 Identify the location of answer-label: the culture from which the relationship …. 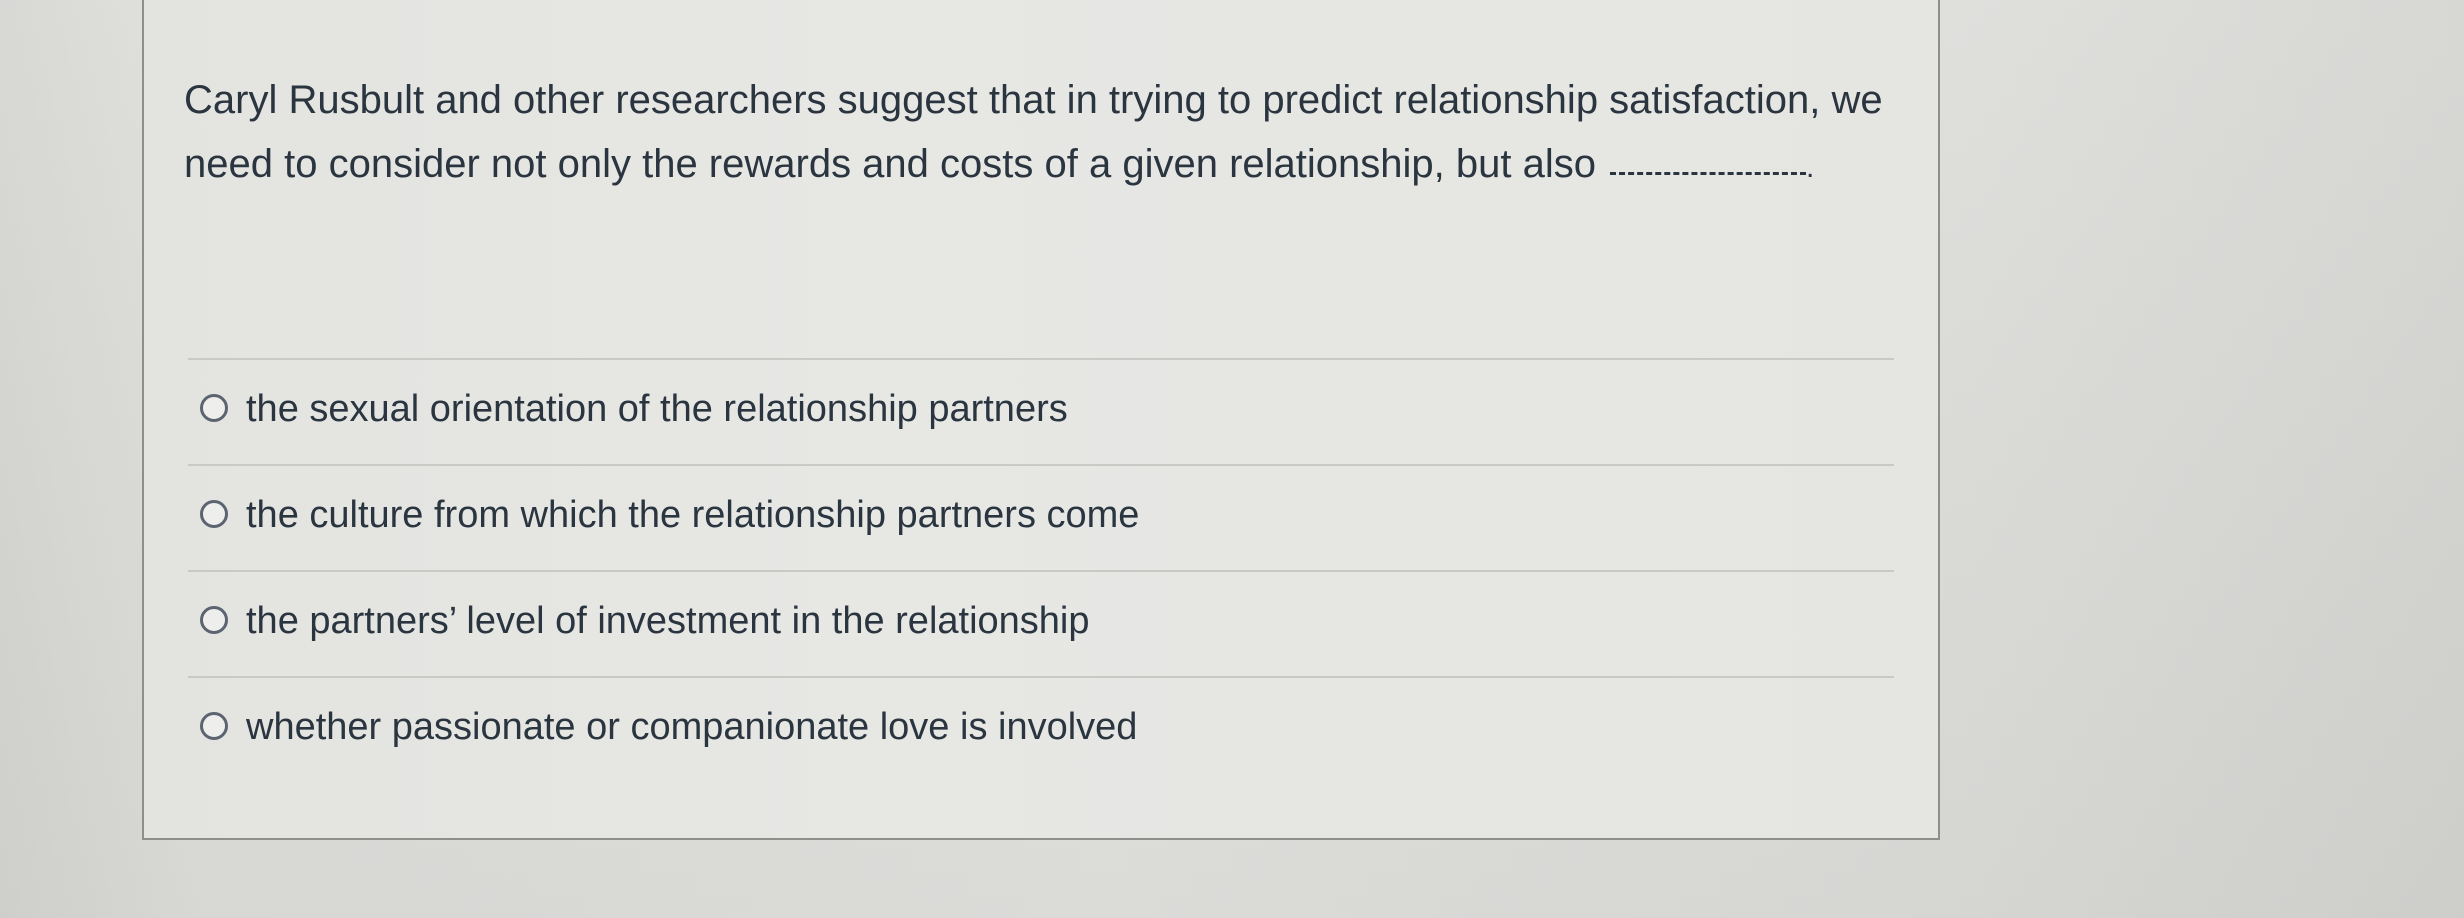
(692, 515).